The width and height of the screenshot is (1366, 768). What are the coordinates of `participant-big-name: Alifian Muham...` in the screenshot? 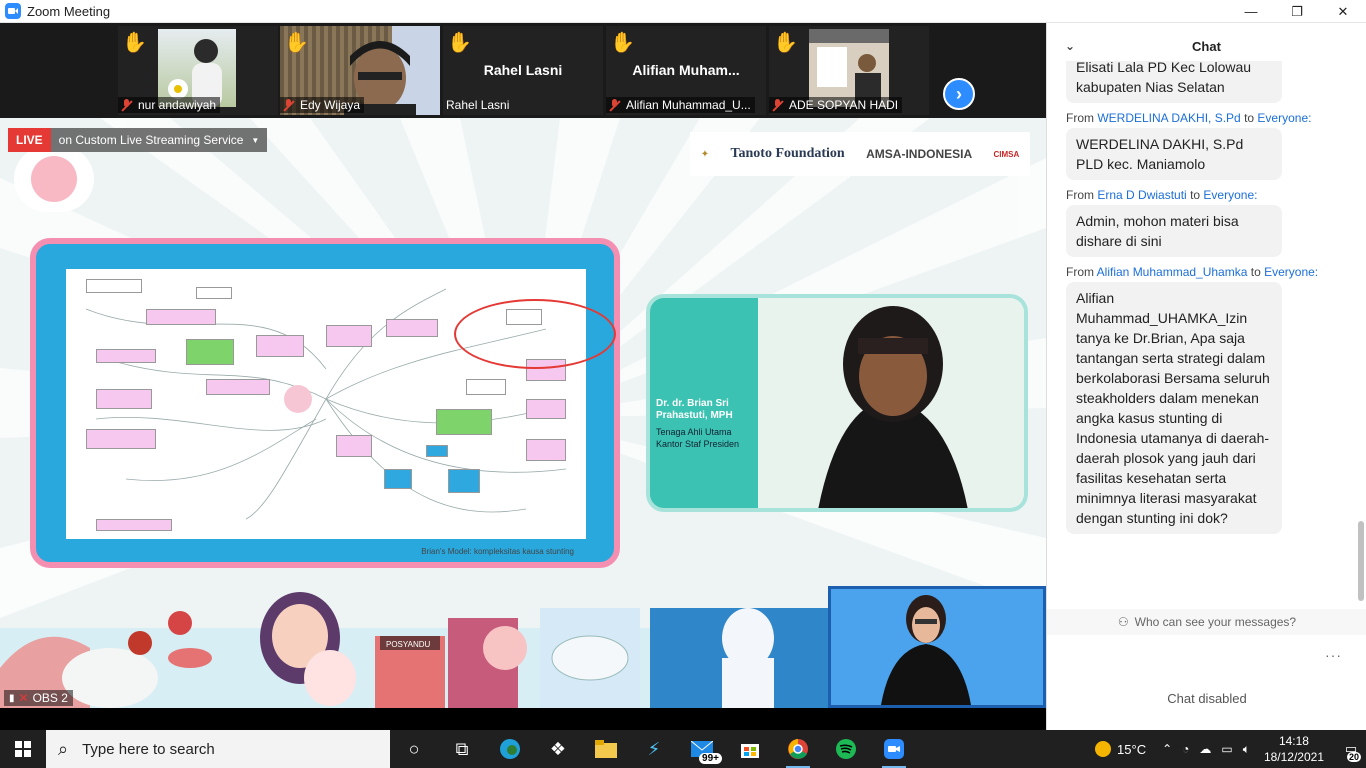 It's located at (686, 70).